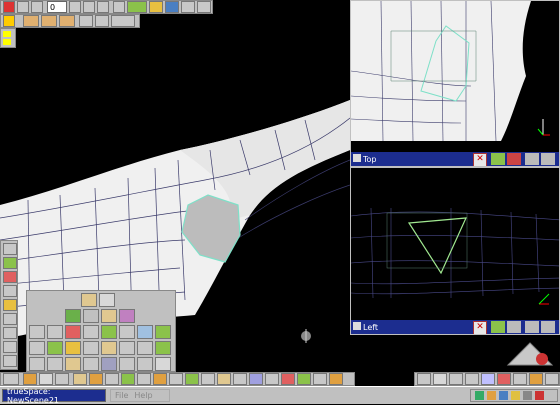 This screenshot has height=405, width=560. I want to click on play-button, so click(75, 7).